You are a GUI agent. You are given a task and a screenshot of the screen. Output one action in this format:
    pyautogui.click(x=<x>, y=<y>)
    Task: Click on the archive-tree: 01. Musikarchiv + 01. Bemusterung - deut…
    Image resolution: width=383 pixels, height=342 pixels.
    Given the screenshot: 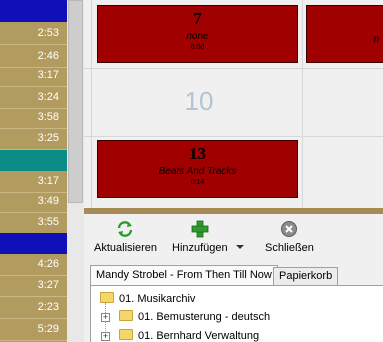 What is the action you would take?
    pyautogui.click(x=236, y=313)
    